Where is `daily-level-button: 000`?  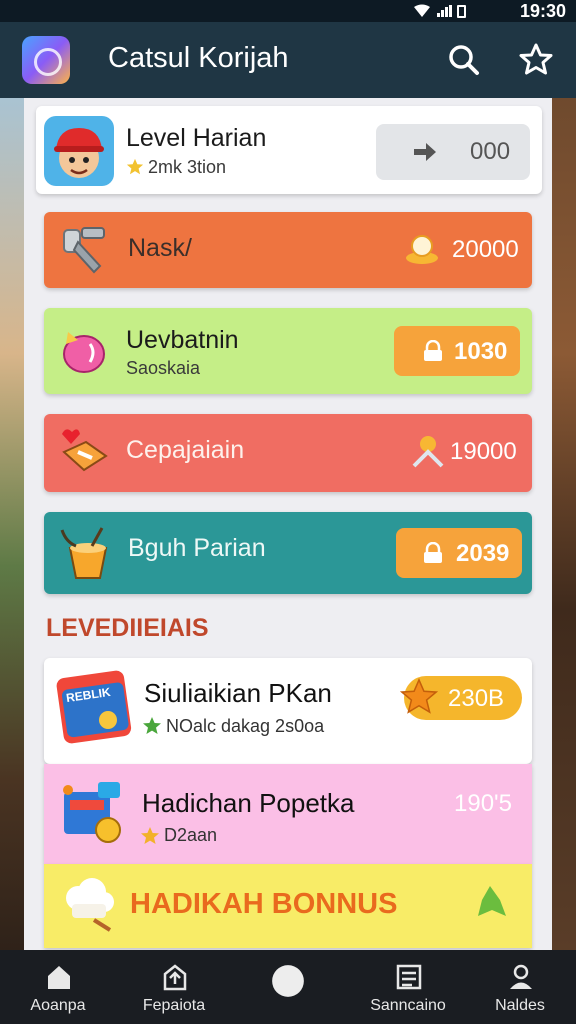 daily-level-button: 000 is located at coordinates (453, 152).